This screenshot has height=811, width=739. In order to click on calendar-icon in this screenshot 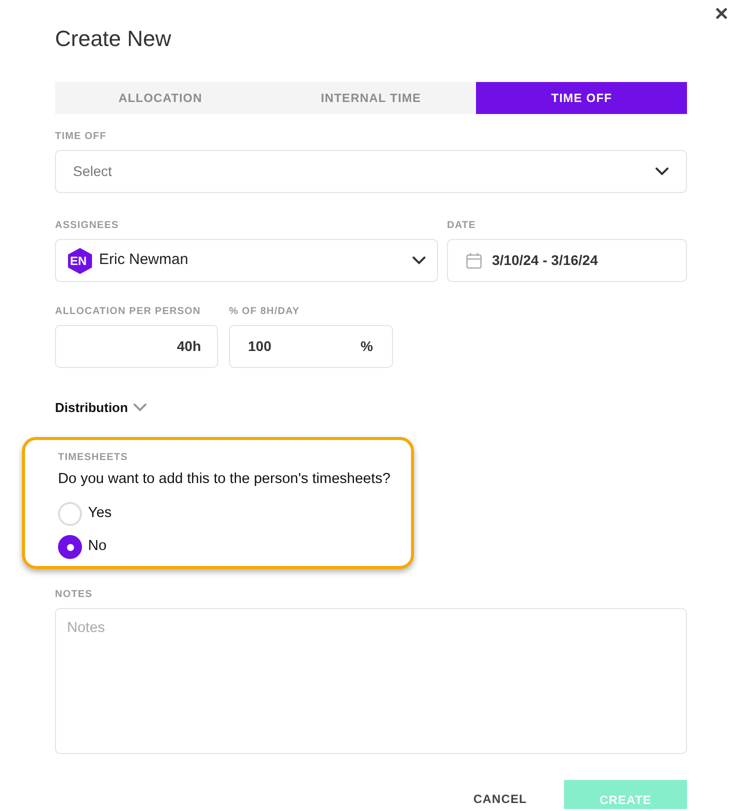, I will do `click(474, 260)`.